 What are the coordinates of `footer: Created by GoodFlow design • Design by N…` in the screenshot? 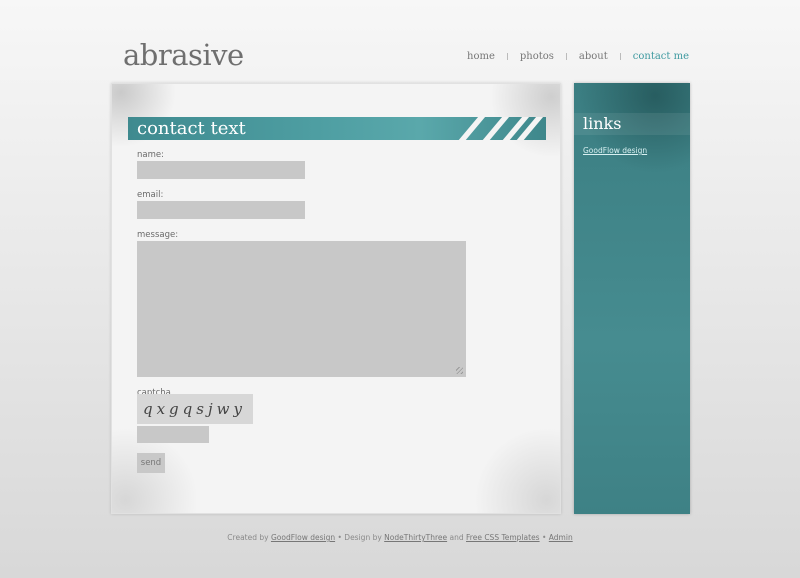 It's located at (400, 537).